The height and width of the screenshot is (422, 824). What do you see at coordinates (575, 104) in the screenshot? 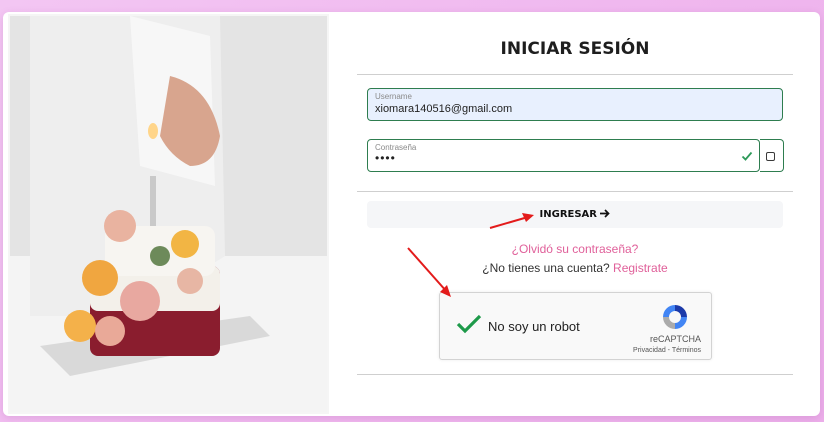
I see `username-field: Username xiomara140516@gmail.com` at bounding box center [575, 104].